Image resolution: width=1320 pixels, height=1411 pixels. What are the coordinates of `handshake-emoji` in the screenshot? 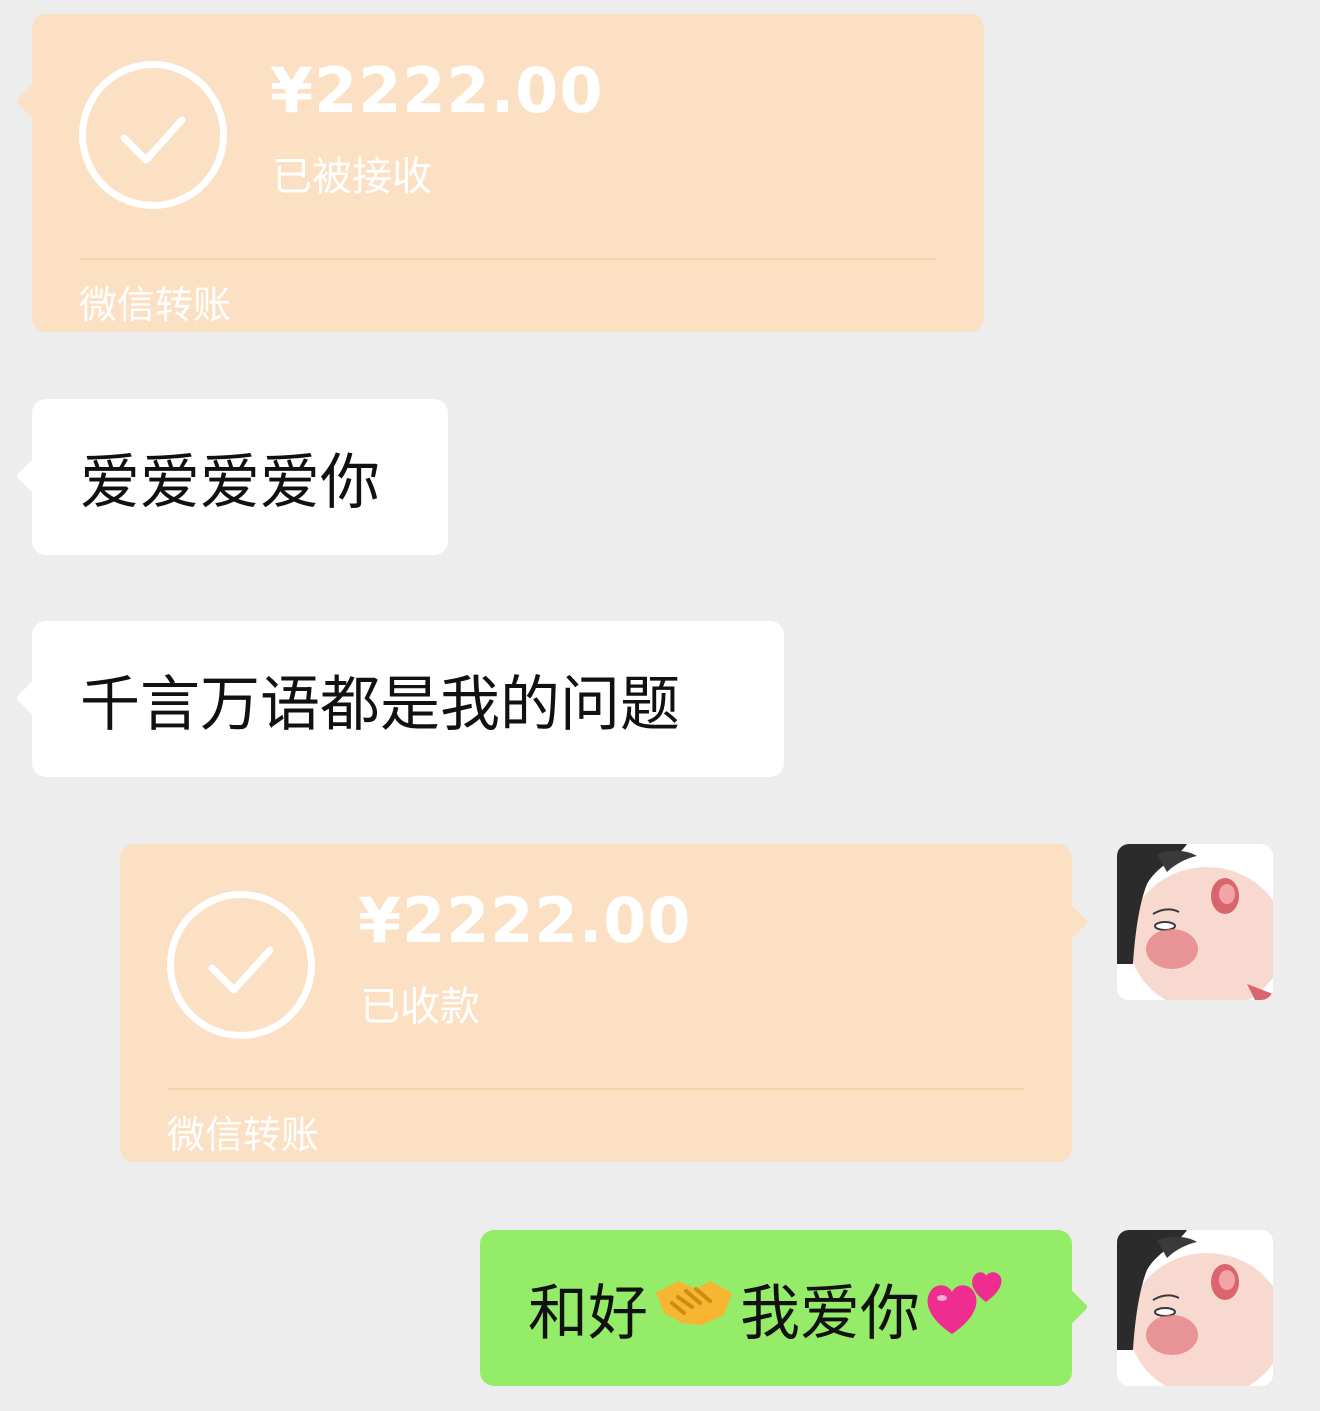 It's located at (694, 1308).